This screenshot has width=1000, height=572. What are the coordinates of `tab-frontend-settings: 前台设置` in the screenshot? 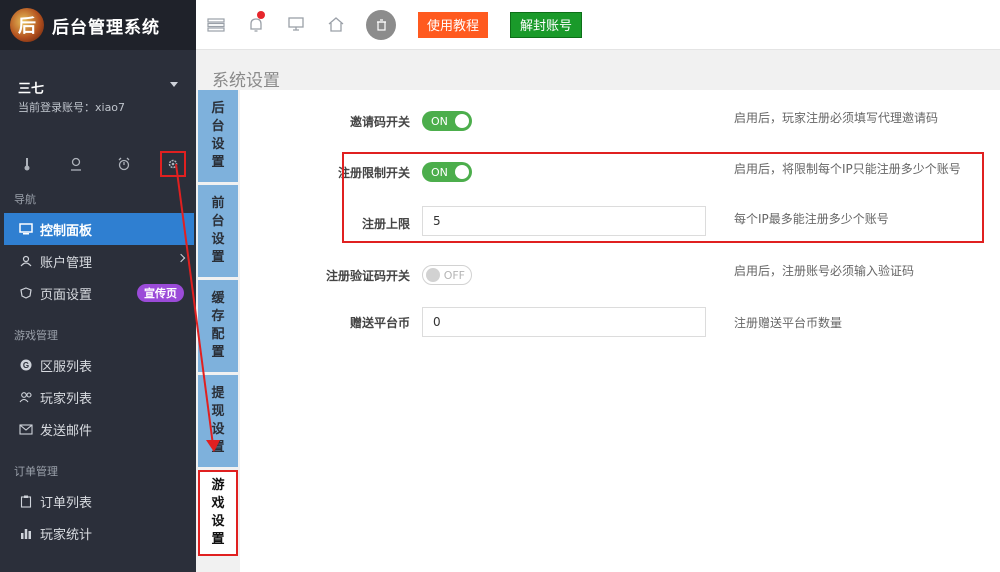 It's located at (218, 231).